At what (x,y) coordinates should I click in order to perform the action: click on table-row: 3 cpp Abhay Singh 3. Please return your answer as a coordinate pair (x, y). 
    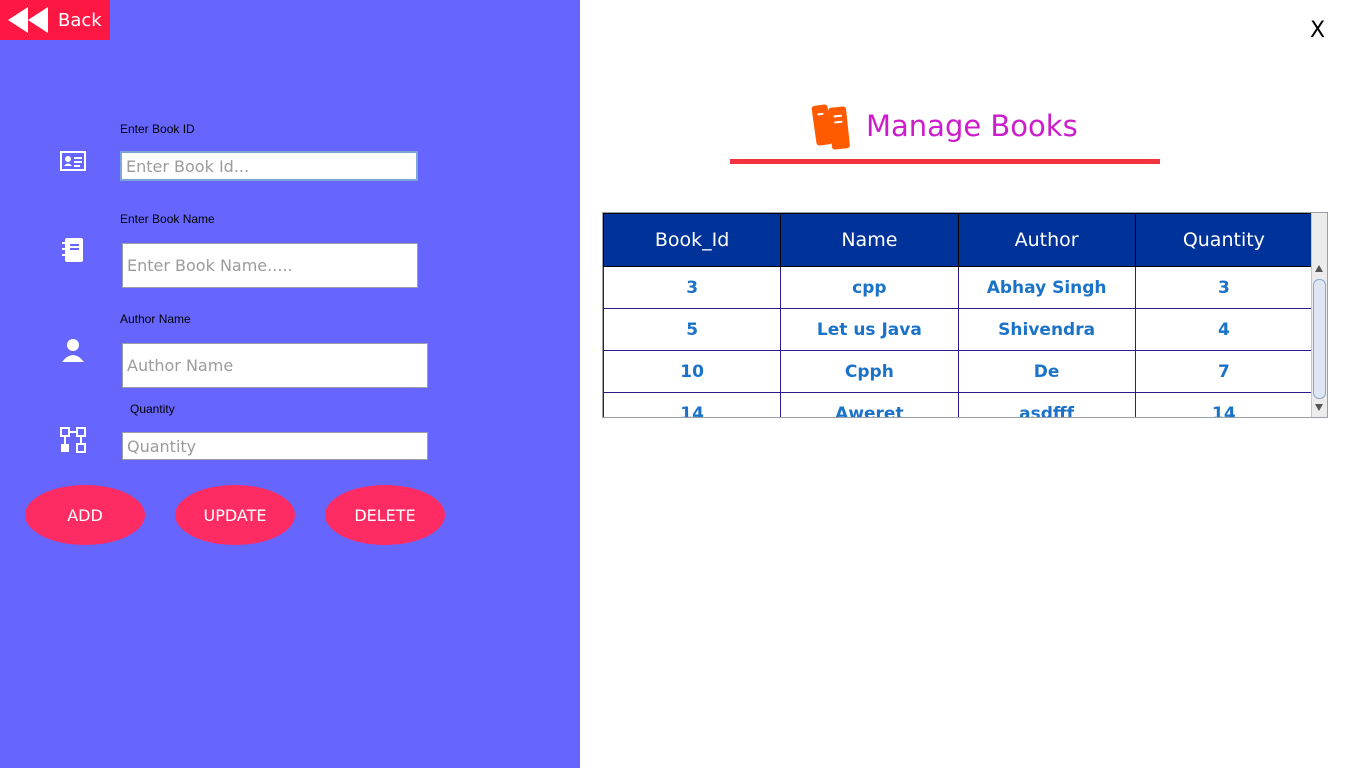
    Looking at the image, I should click on (958, 287).